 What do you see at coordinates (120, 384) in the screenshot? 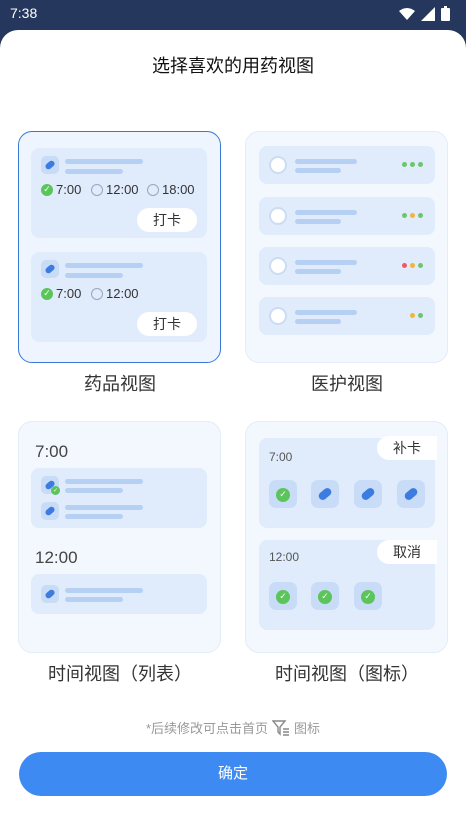
I see `drug-view-label: 药品视图` at bounding box center [120, 384].